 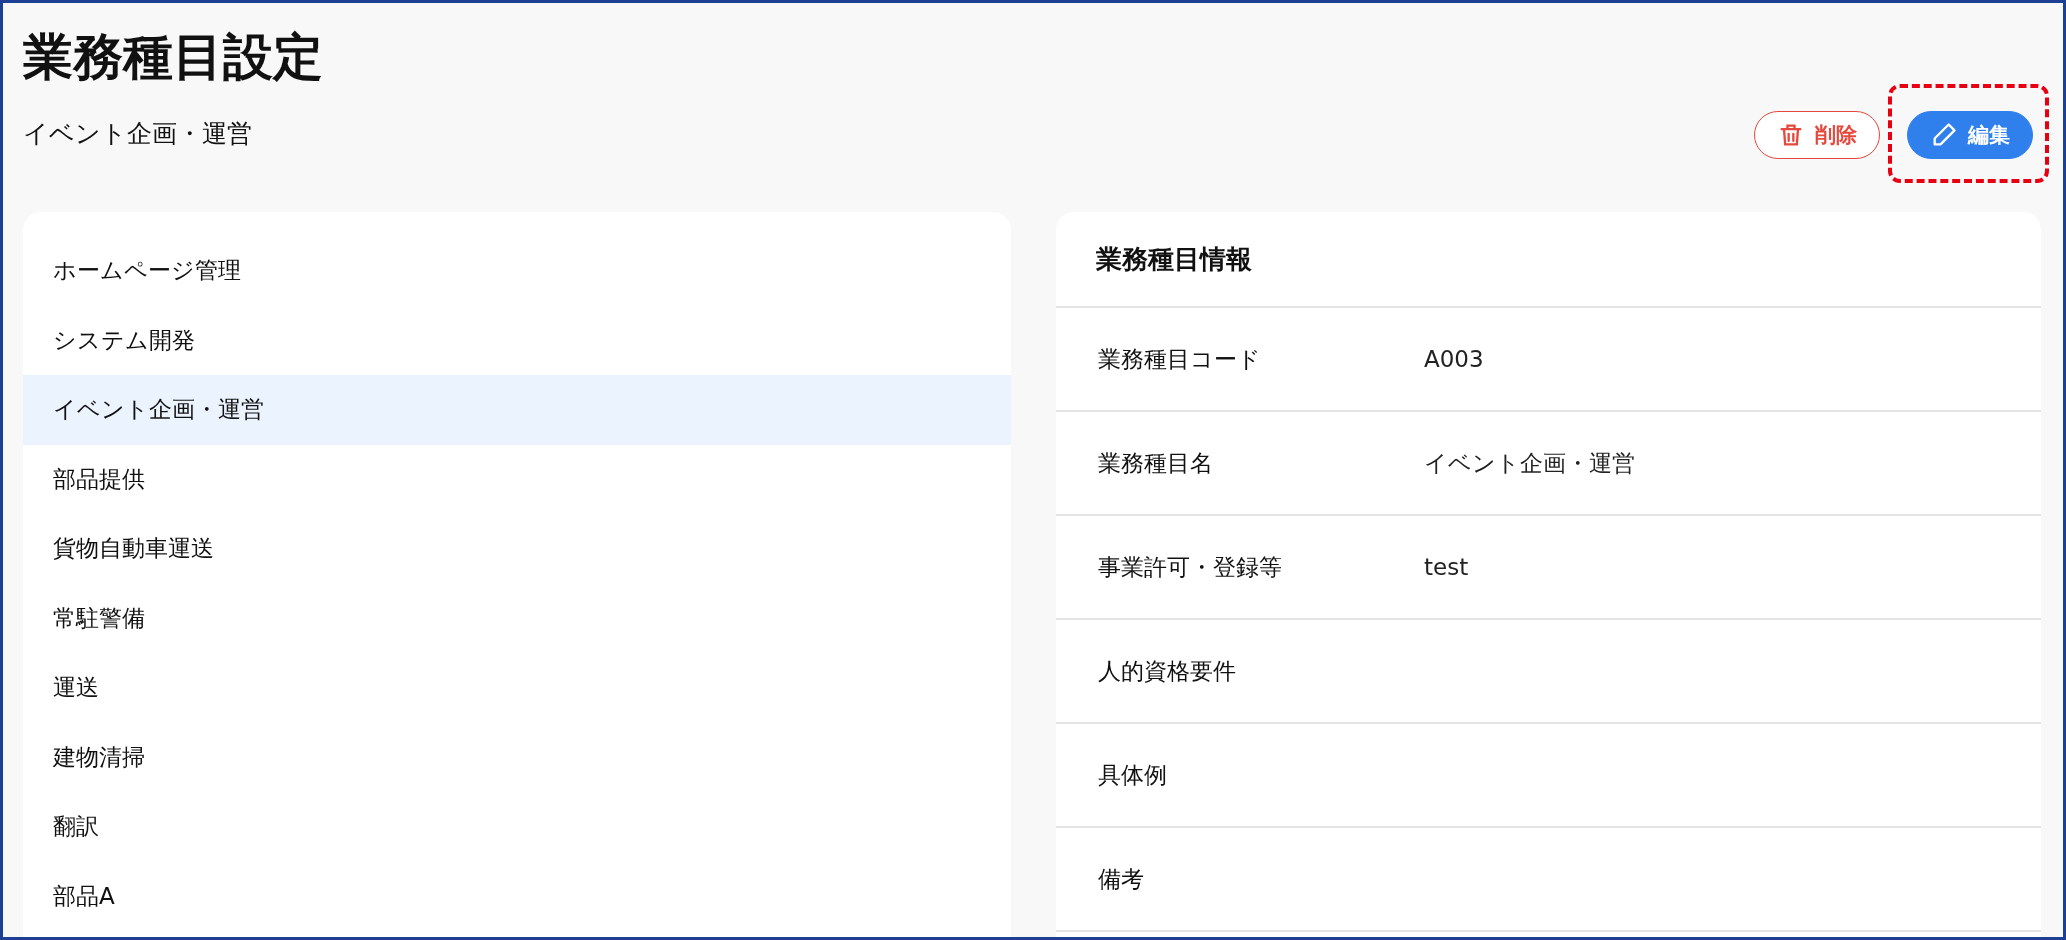 I want to click on list-item: 翻訳, so click(x=517, y=827).